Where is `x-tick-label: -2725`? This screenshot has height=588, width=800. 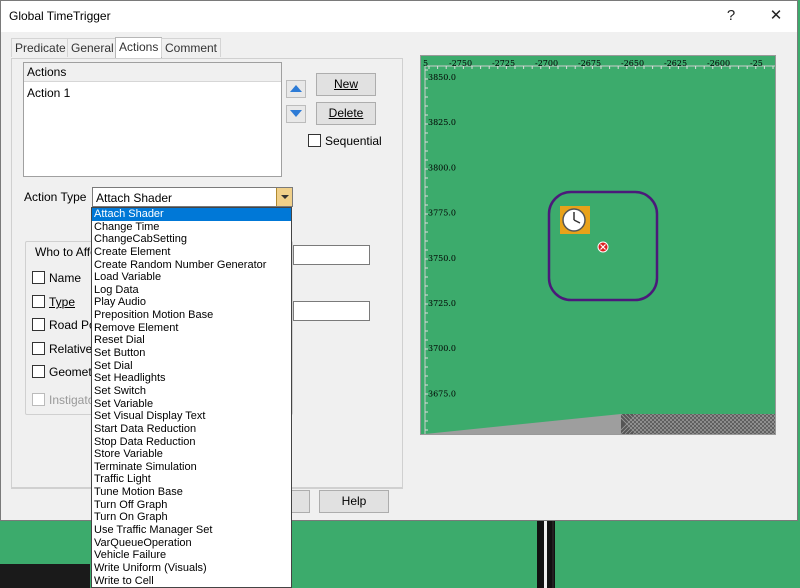
x-tick-label: -2725 is located at coordinates (503, 63).